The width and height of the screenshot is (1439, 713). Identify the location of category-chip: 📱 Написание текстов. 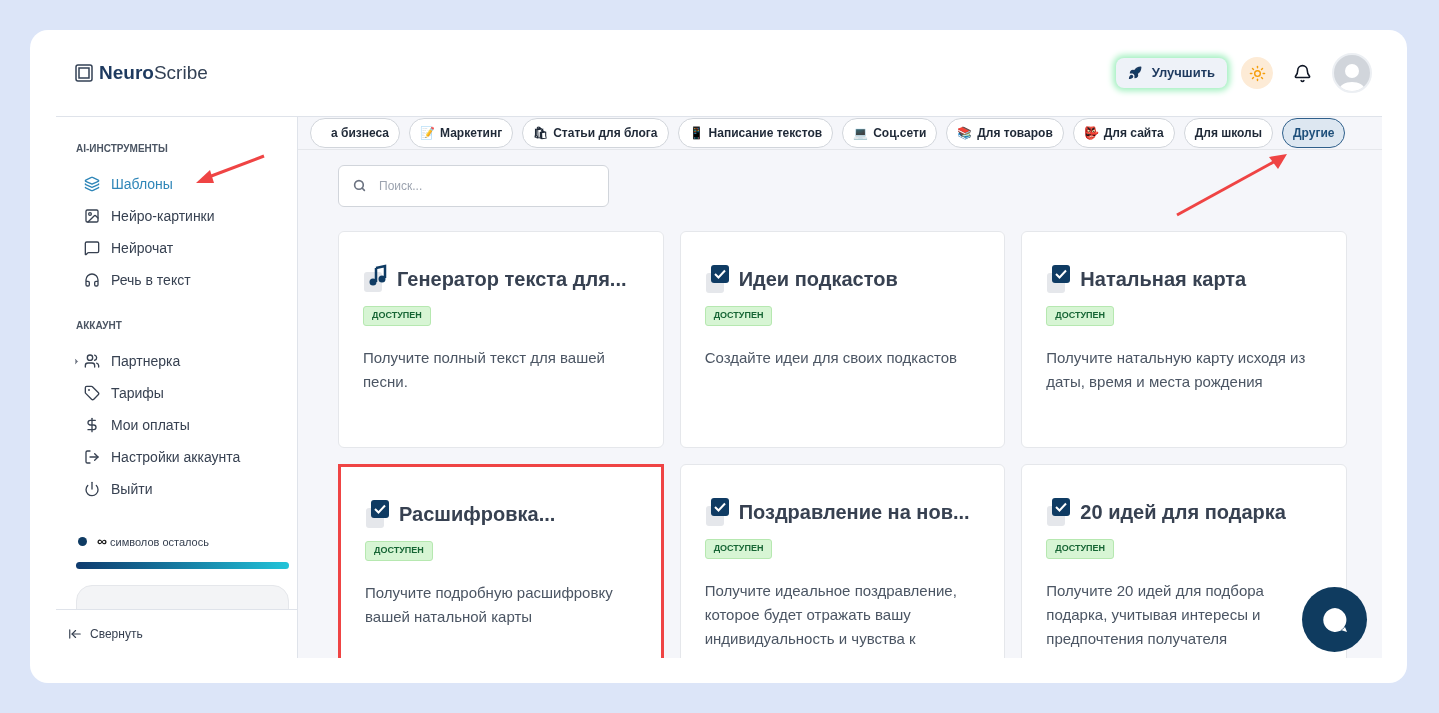
(755, 133).